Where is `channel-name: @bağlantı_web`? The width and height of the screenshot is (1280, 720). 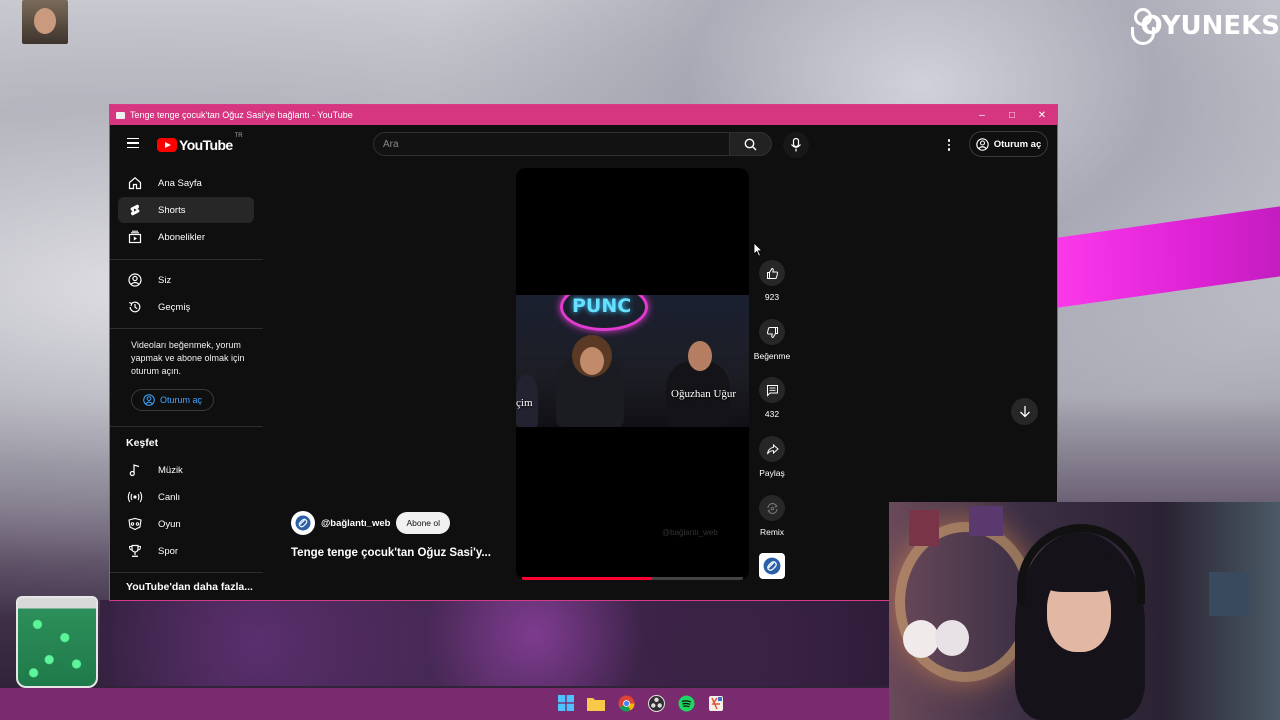 channel-name: @bağlantı_web is located at coordinates (355, 523).